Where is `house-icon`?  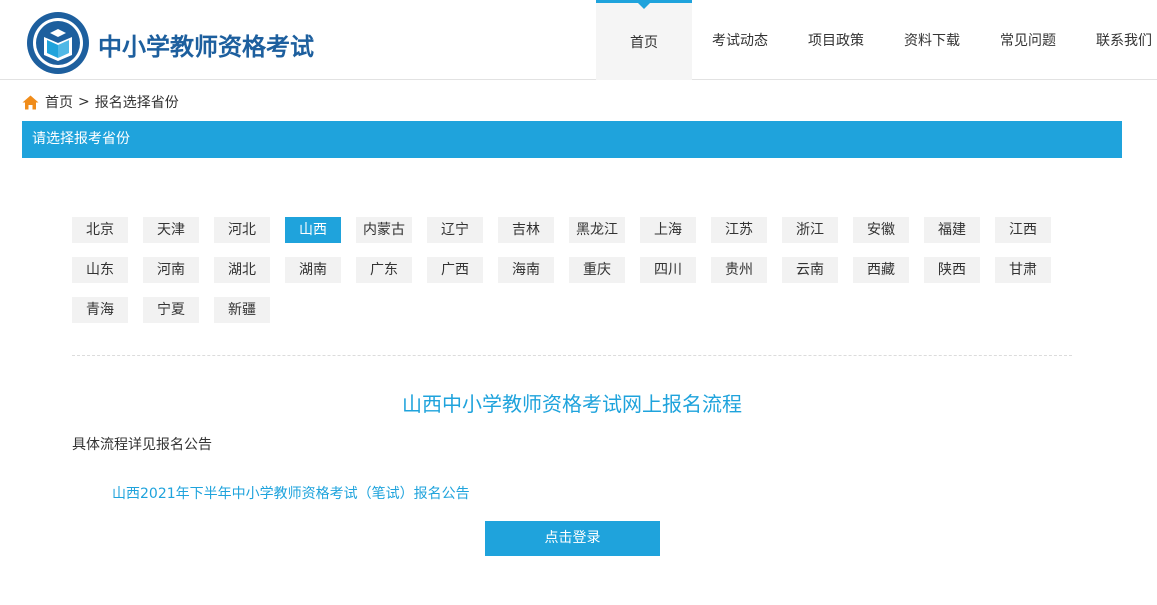 house-icon is located at coordinates (30, 102).